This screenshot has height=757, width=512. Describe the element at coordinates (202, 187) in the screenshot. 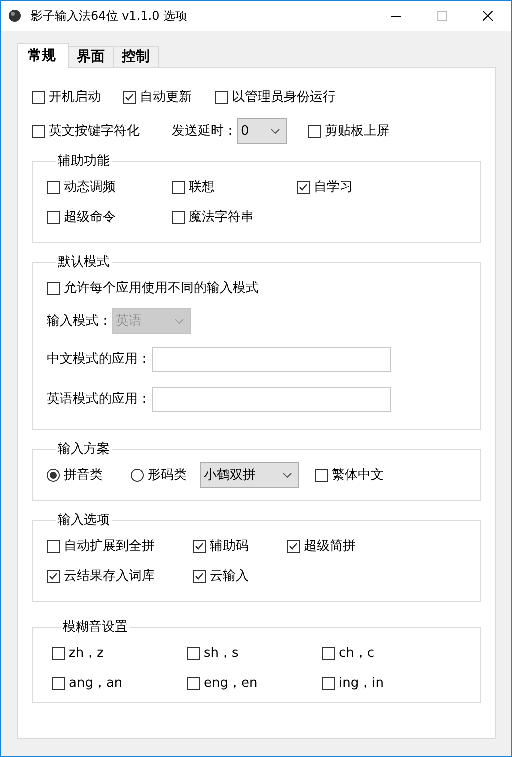

I see `checkbox-label: 联想` at that location.